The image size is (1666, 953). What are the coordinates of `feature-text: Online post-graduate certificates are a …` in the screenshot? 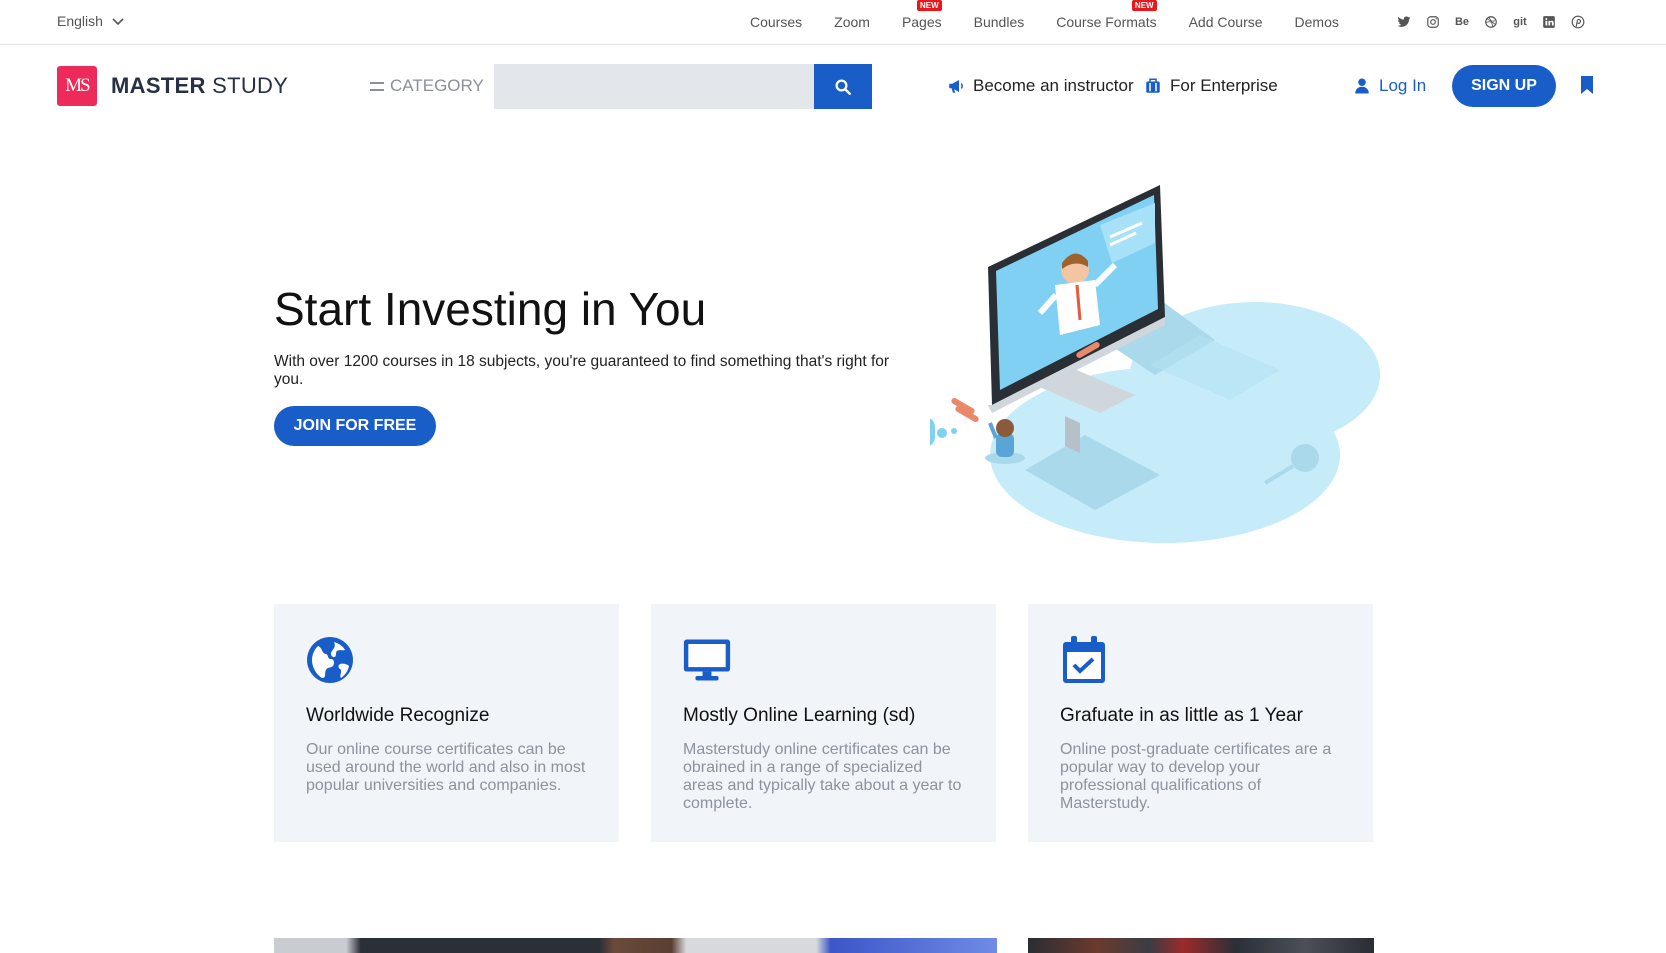 It's located at (1196, 776).